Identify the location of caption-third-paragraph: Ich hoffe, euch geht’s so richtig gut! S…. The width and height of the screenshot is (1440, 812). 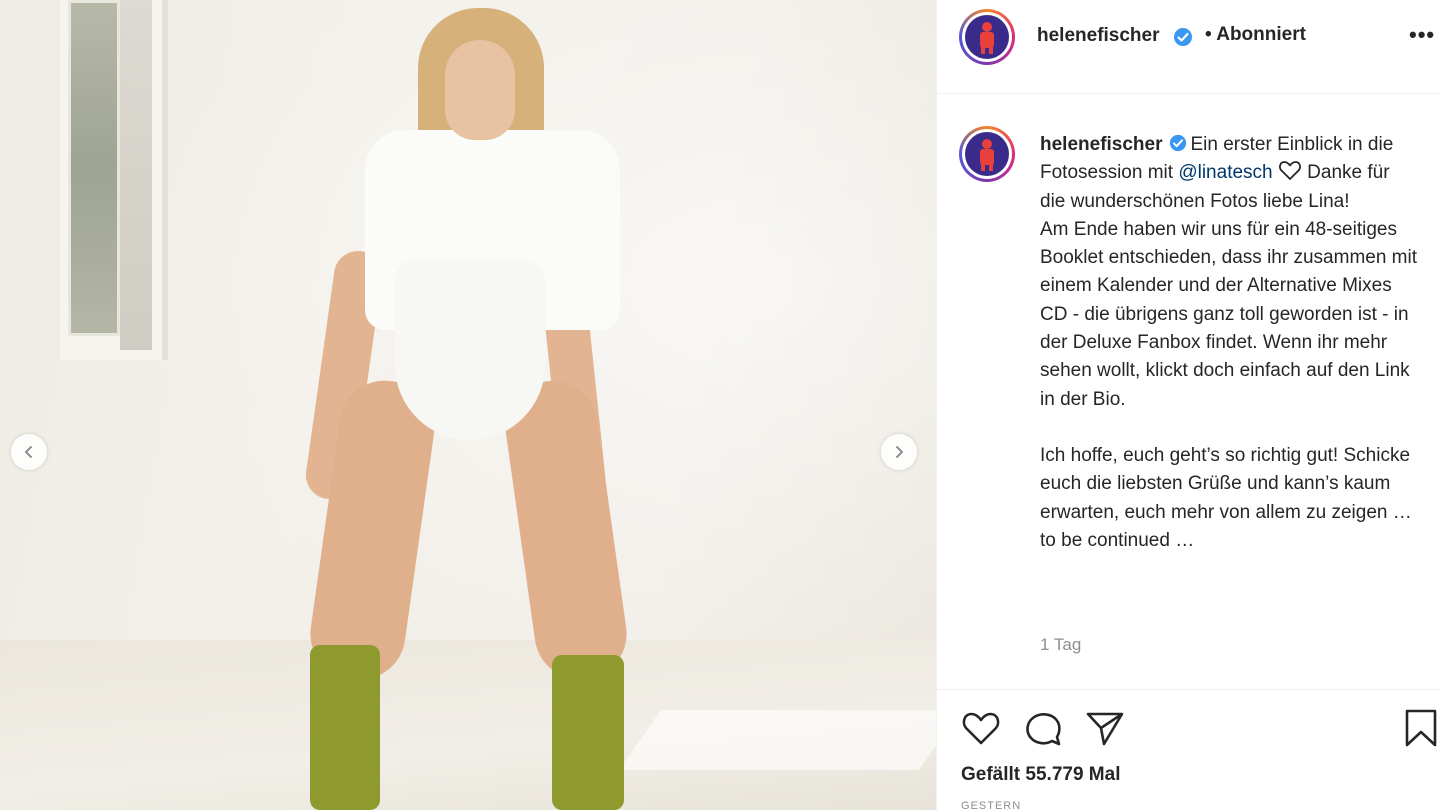
(1226, 497).